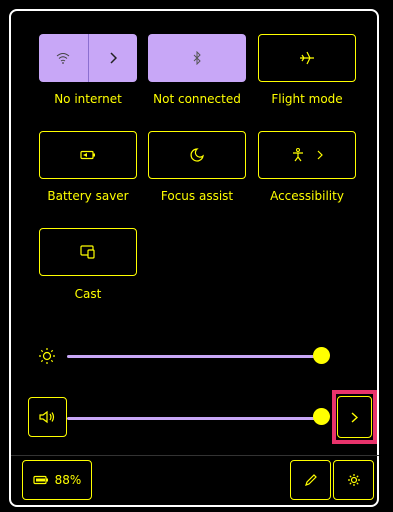 The width and height of the screenshot is (393, 512). I want to click on bluetooth-tile, so click(197, 58).